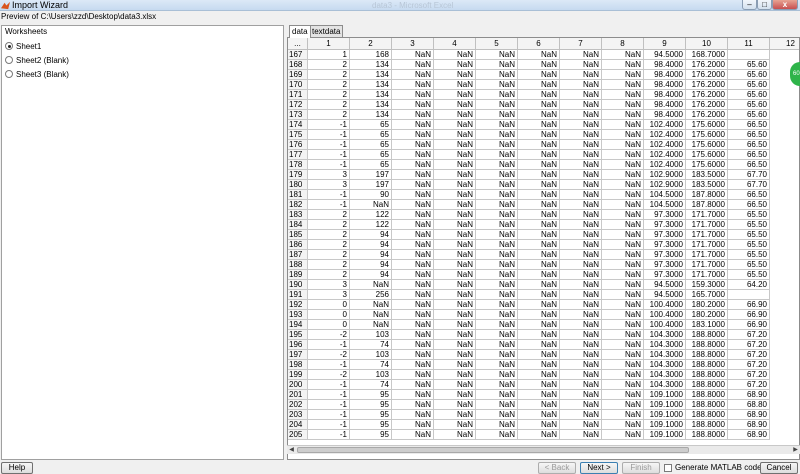 Image resolution: width=800 pixels, height=474 pixels. What do you see at coordinates (641, 468) in the screenshot?
I see `finish-button: Finish` at bounding box center [641, 468].